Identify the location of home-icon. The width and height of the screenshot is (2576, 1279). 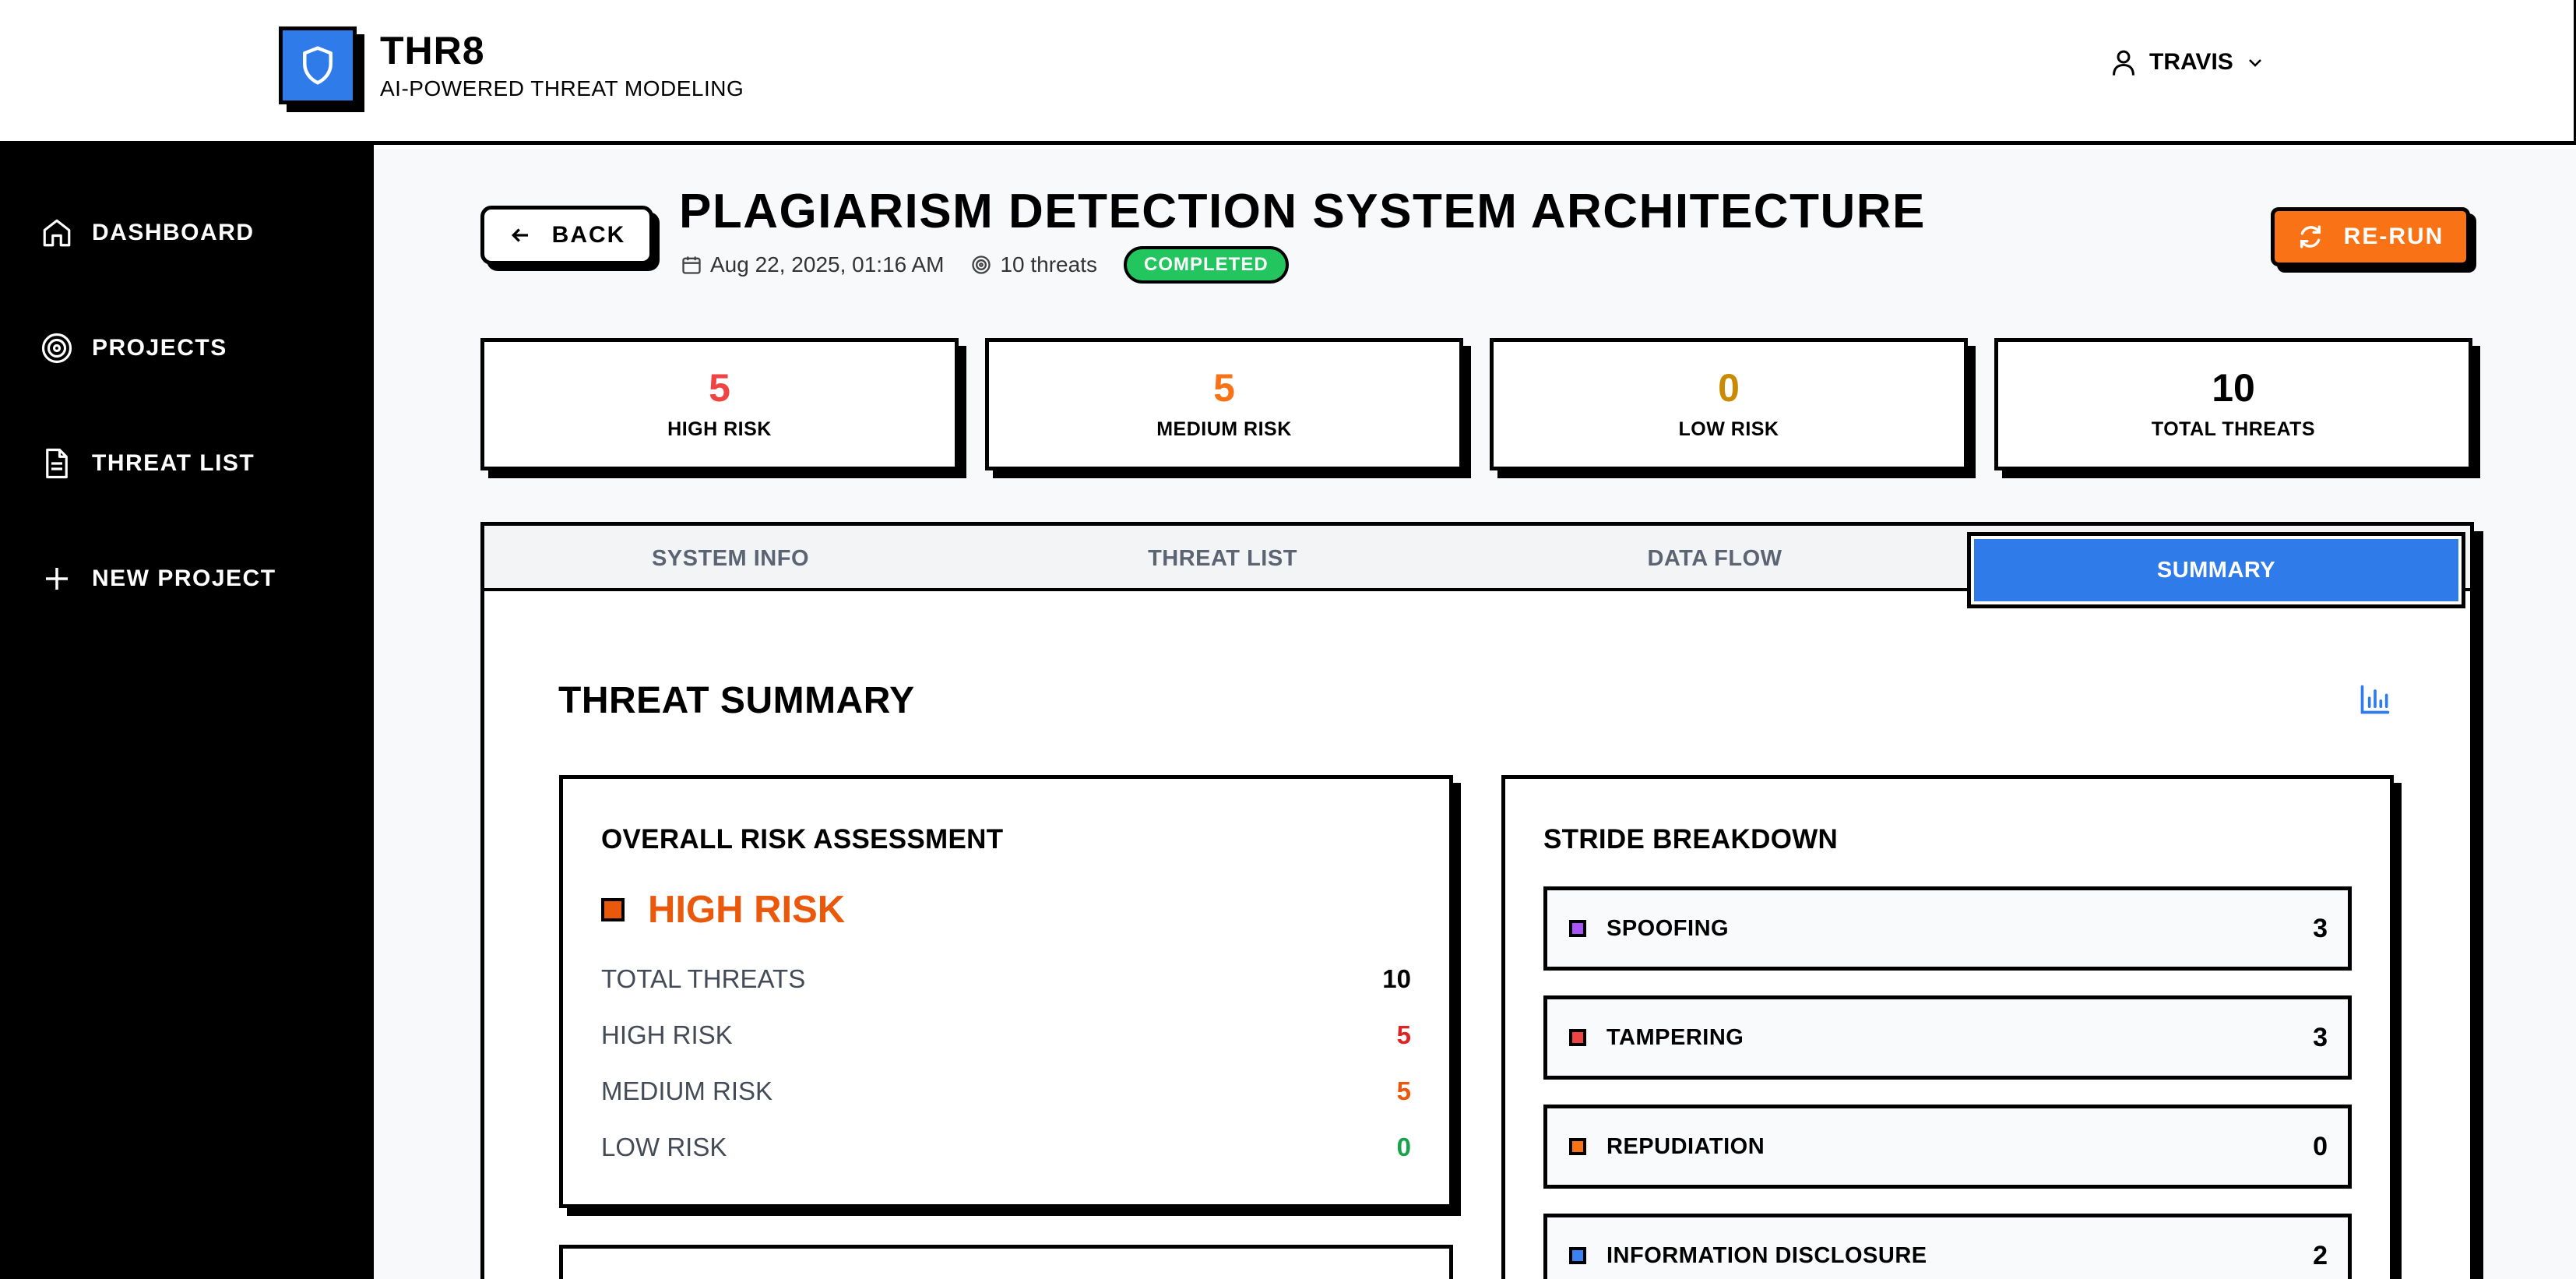
(57, 233).